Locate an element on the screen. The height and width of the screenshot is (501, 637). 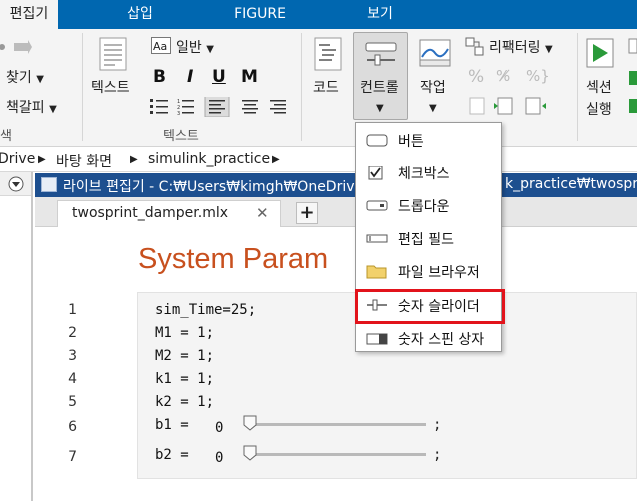
menu-item-file-browser: 파일 브라우저 is located at coordinates (428, 271).